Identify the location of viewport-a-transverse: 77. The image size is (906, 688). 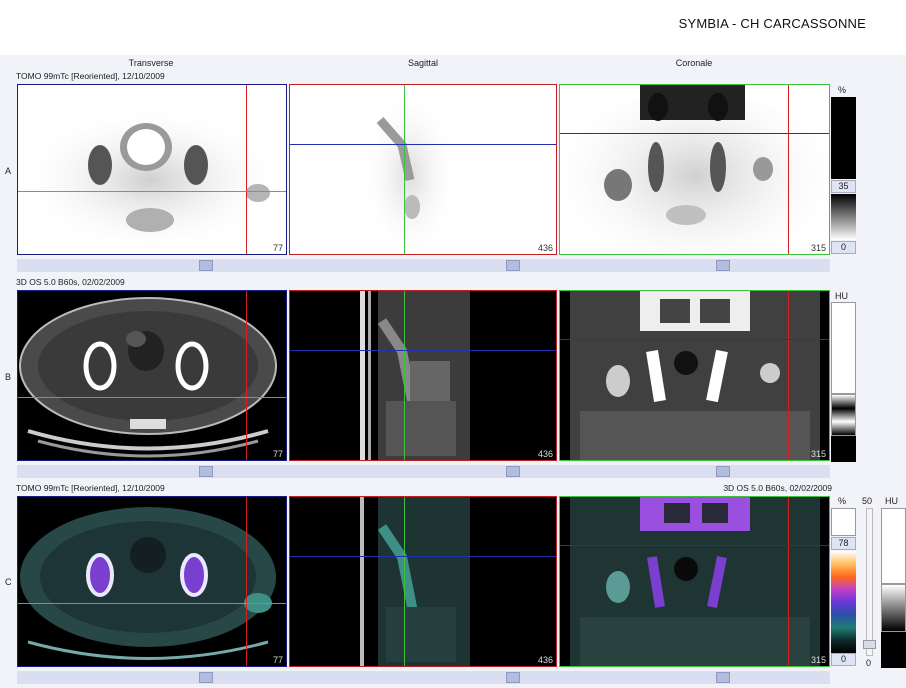
(152, 169).